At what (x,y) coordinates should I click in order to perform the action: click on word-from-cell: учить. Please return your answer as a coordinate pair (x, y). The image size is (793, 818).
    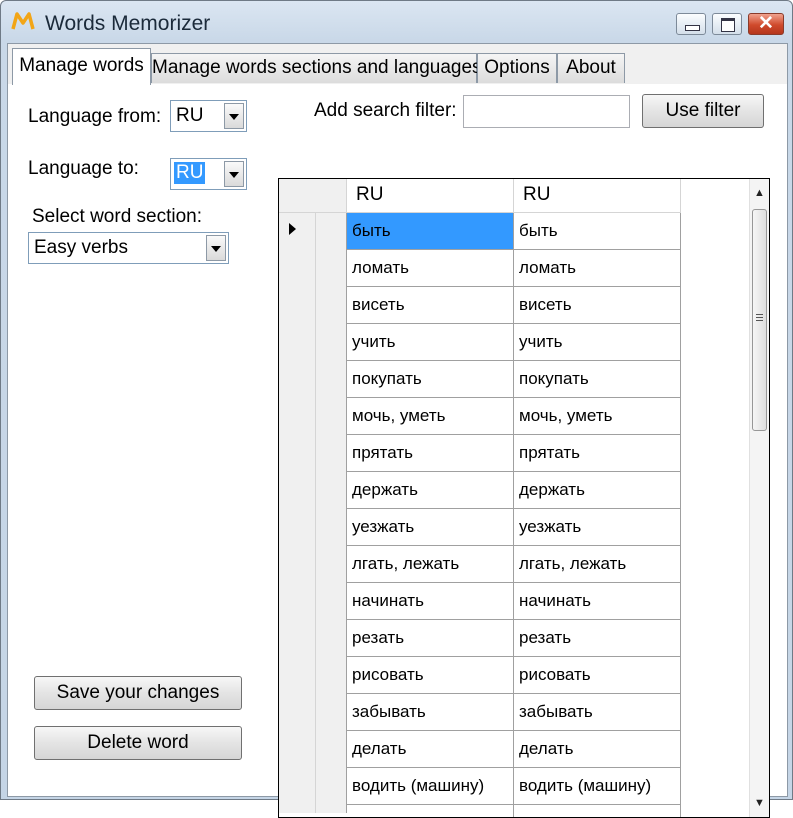
    Looking at the image, I should click on (430, 342).